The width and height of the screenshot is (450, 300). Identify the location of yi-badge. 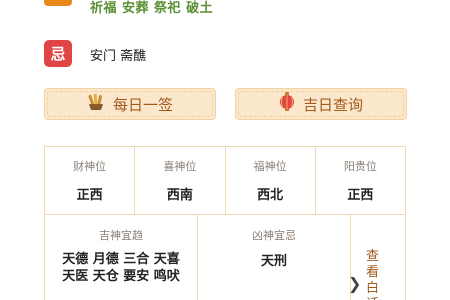
(58, 3).